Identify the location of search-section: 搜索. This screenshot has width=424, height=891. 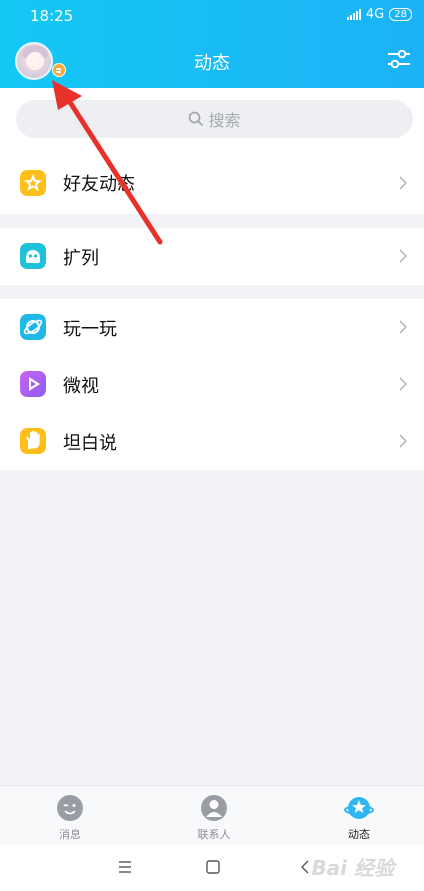
(212, 120).